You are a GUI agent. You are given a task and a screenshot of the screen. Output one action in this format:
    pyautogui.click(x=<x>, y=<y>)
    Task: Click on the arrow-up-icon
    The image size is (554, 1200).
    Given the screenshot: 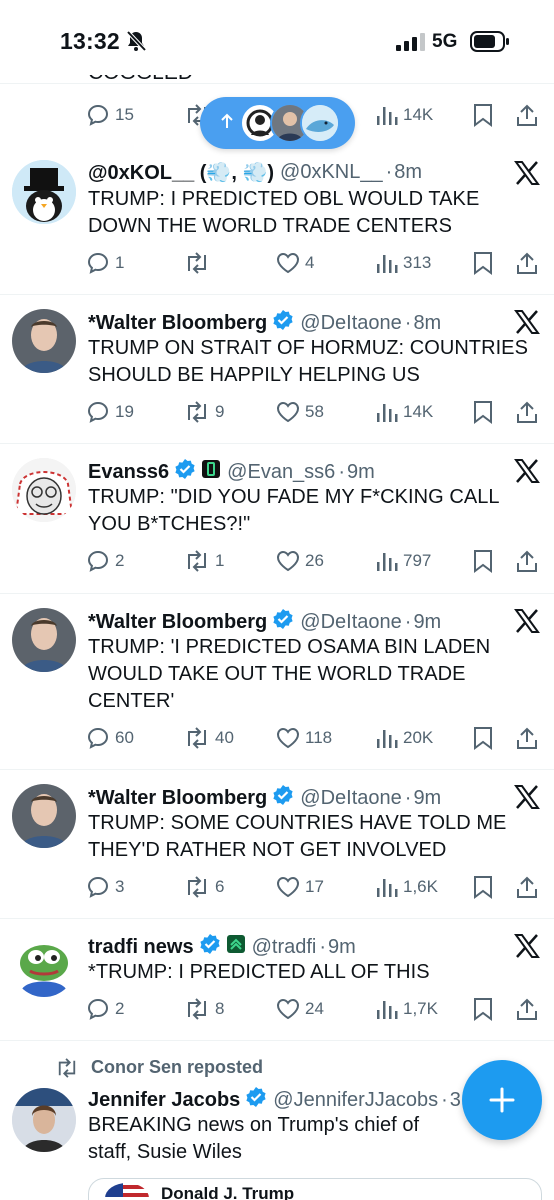 What is the action you would take?
    pyautogui.click(x=227, y=123)
    